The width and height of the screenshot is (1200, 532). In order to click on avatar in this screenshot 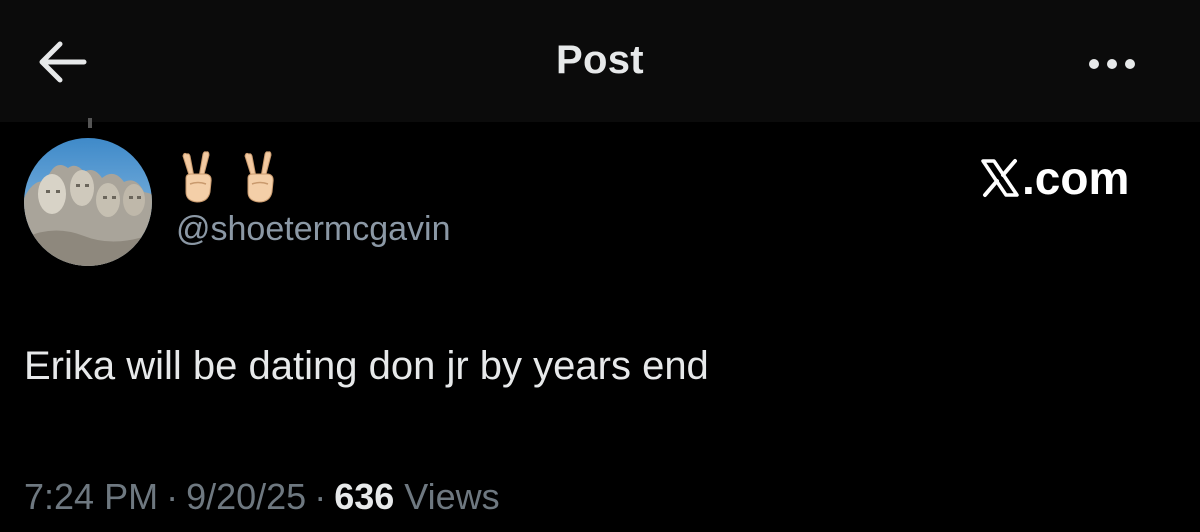, I will do `click(88, 202)`.